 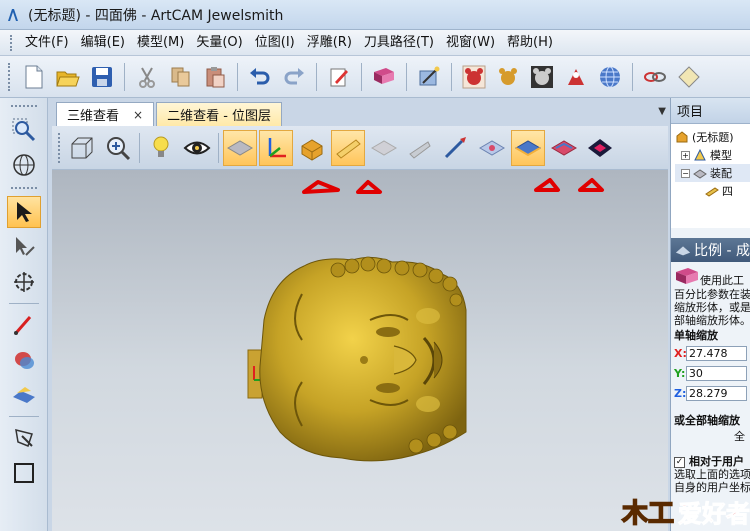 I want to click on menu-edit: 编辑(E), so click(x=103, y=43).